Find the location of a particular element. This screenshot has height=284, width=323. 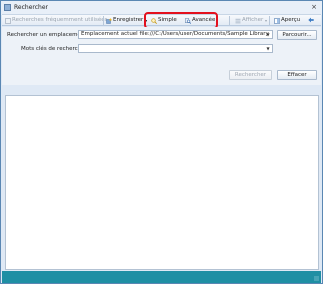

window-title: Rechercher is located at coordinates (31, 7).